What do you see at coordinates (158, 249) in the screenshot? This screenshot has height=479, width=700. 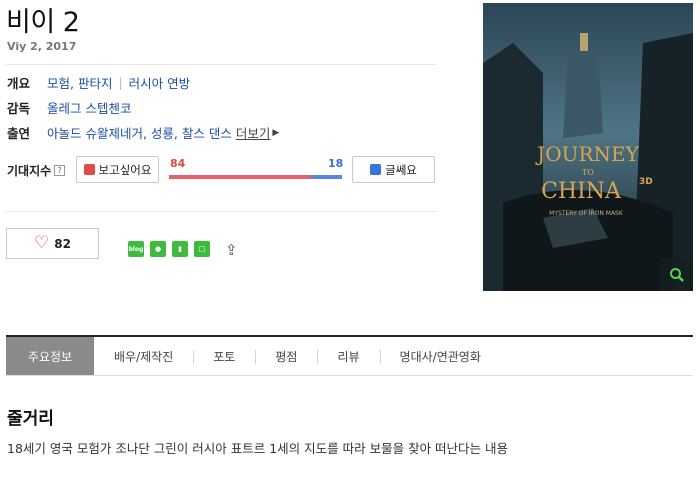 I see `talk-icon: ●` at bounding box center [158, 249].